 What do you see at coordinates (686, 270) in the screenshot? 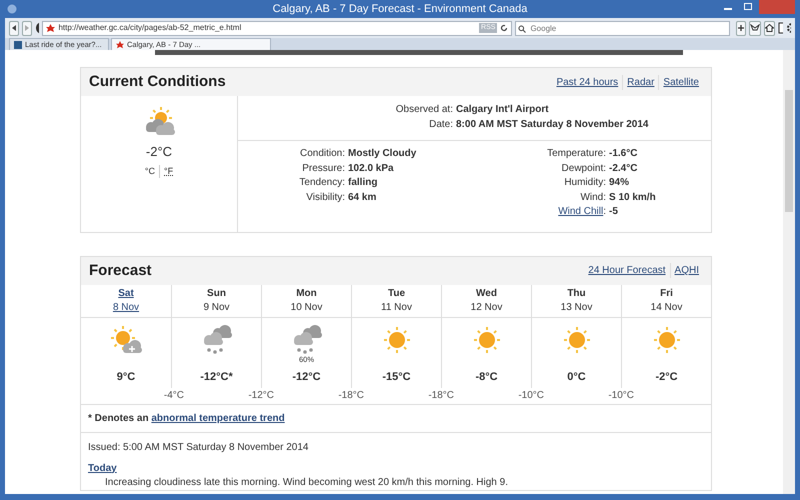
I see `header-link: AQHI` at bounding box center [686, 270].